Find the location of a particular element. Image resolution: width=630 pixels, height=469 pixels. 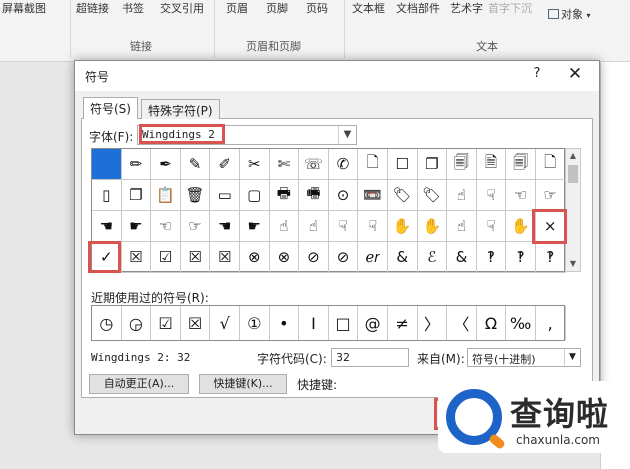

symbol-cell: 🖶 is located at coordinates (284, 195).